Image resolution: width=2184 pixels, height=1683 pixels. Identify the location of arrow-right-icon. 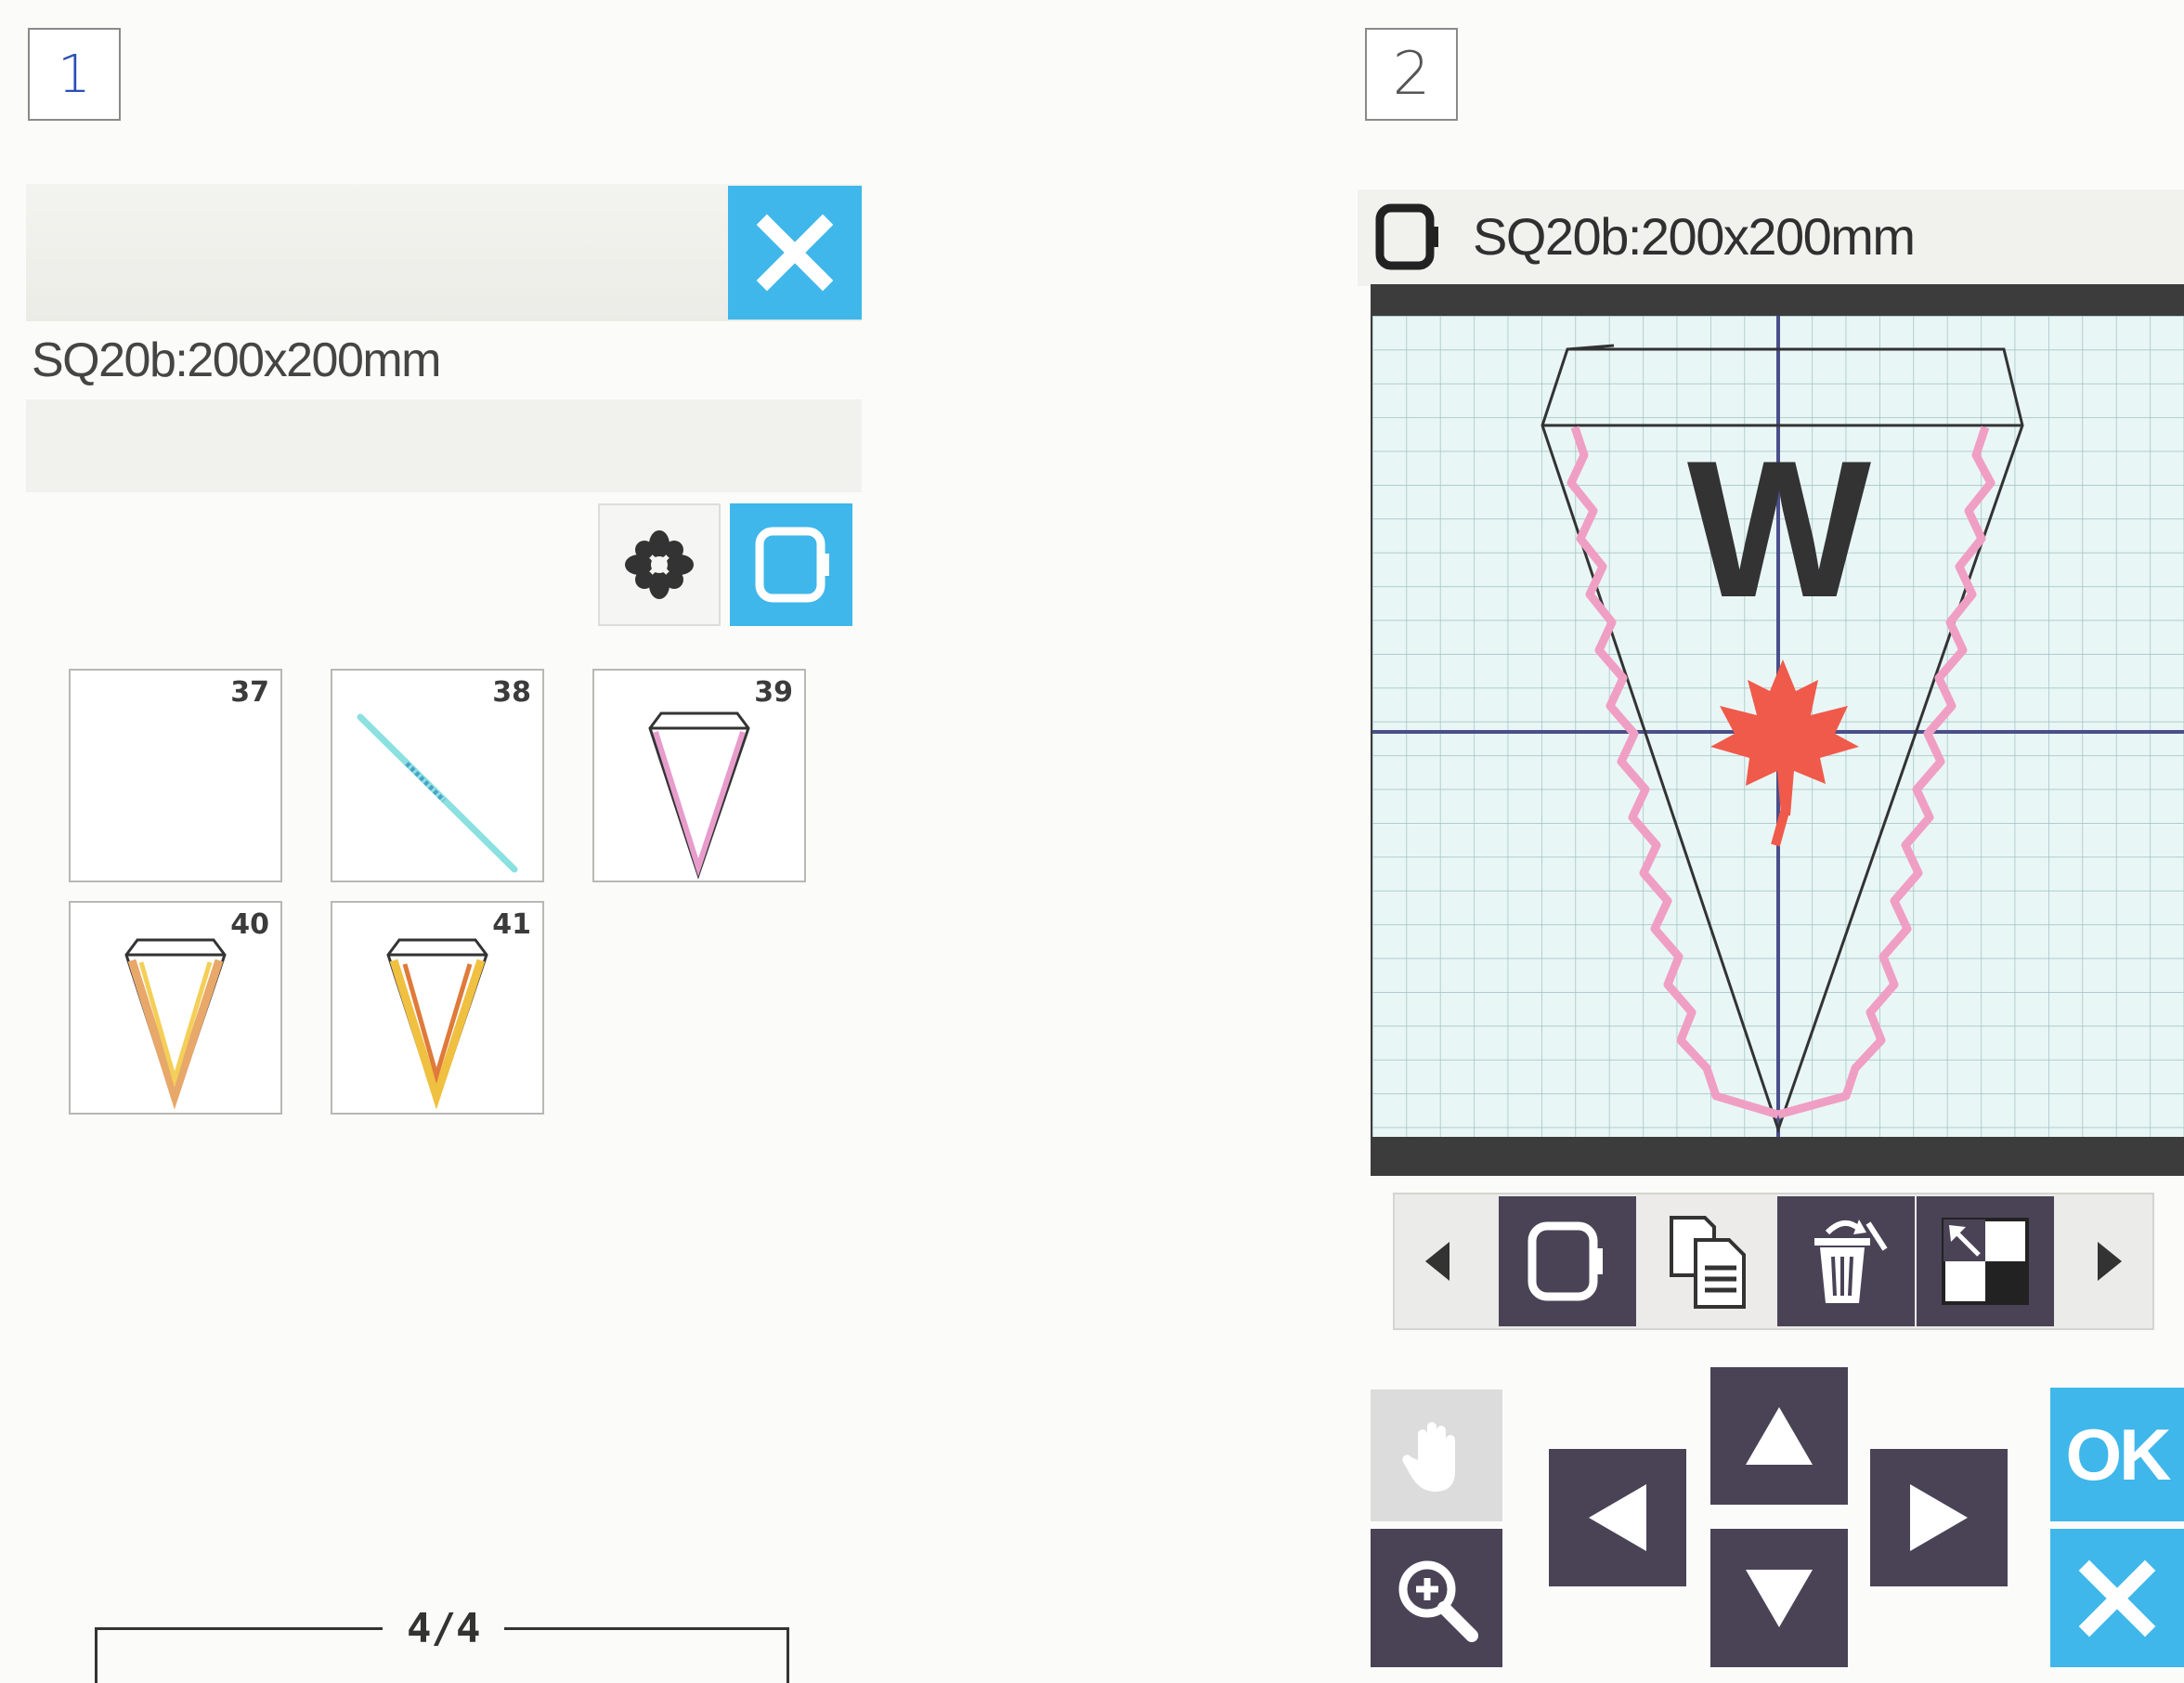
(1939, 1517).